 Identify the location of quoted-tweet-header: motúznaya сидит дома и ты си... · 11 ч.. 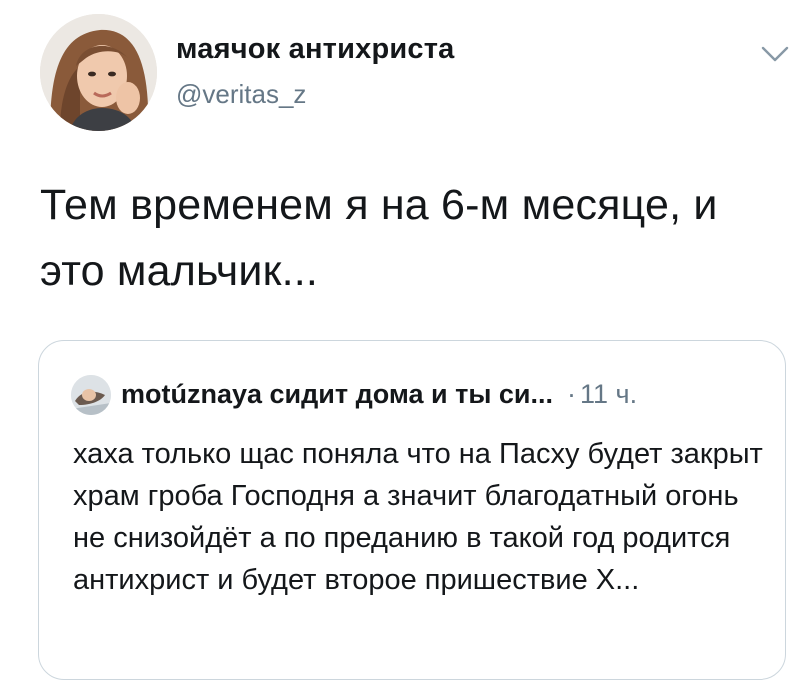
(379, 394).